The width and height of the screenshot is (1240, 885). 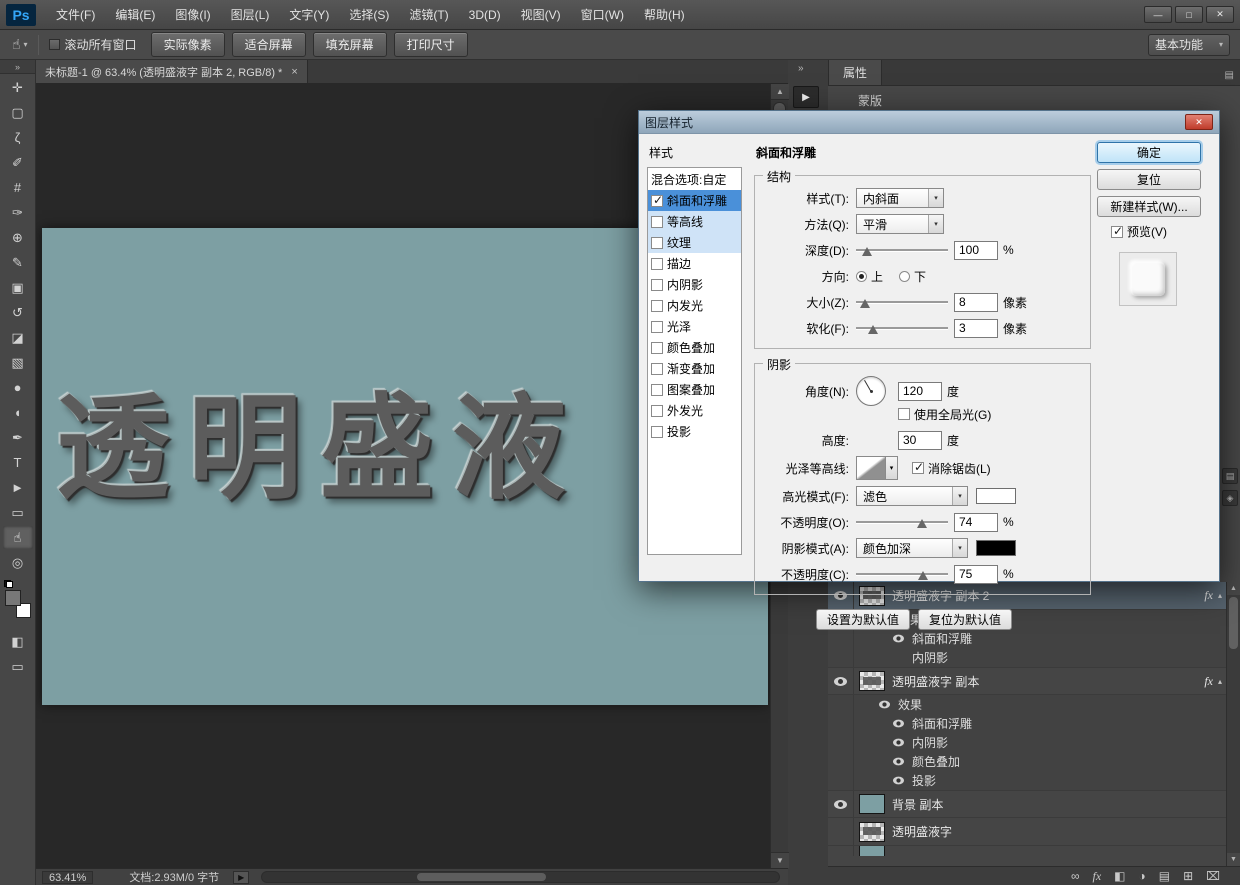 What do you see at coordinates (996, 496) in the screenshot?
I see `highlight-color-swatch` at bounding box center [996, 496].